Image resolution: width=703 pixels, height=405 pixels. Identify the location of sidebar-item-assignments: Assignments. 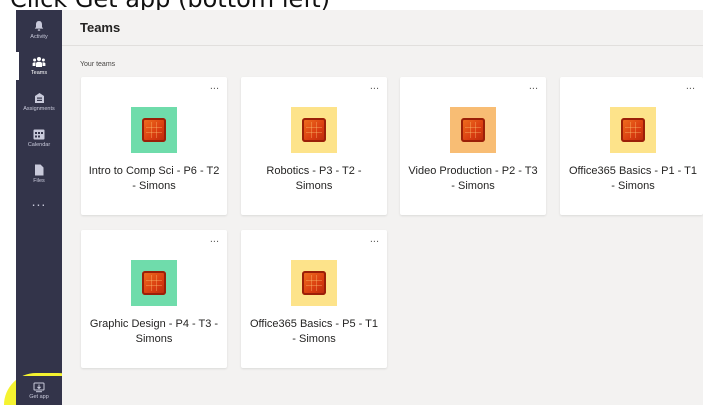
(39, 102).